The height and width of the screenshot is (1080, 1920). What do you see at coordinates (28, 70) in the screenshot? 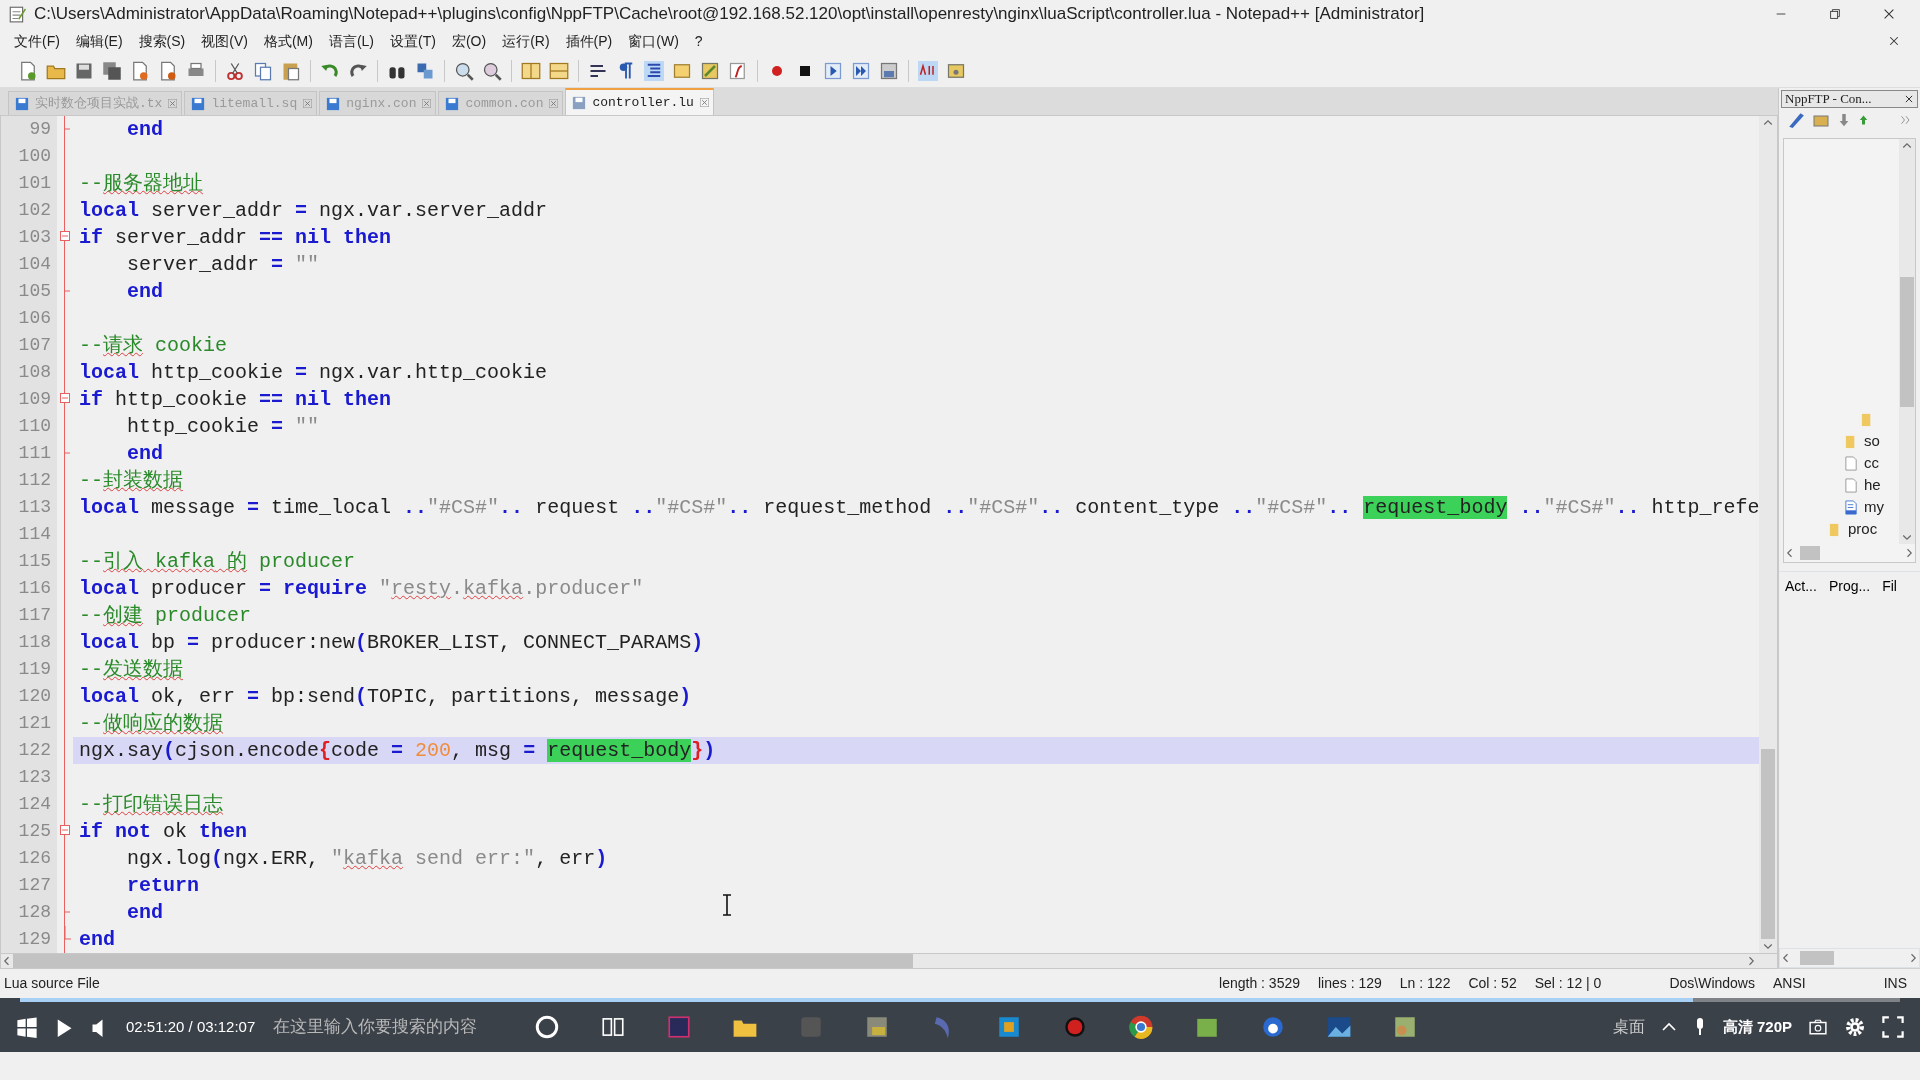
I see `new-file-icon` at bounding box center [28, 70].